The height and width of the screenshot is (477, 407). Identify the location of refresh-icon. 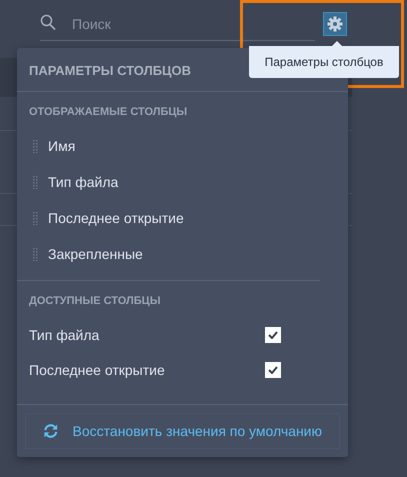
(51, 431).